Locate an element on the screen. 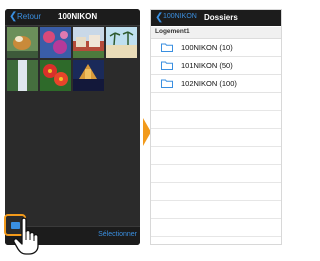  folder-row-102nikon: 102NIKON (100) is located at coordinates (216, 84).